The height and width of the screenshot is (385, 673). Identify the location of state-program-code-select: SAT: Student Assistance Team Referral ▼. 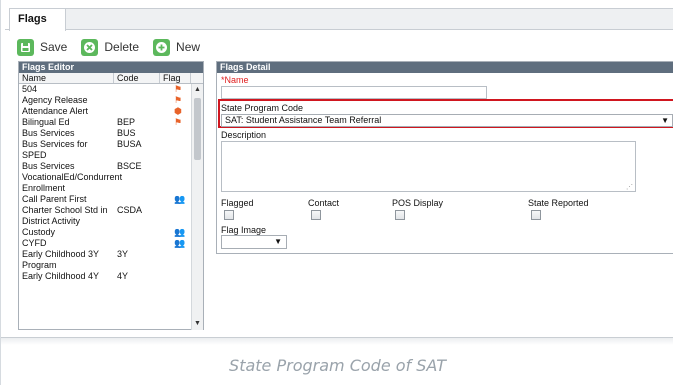
(447, 120).